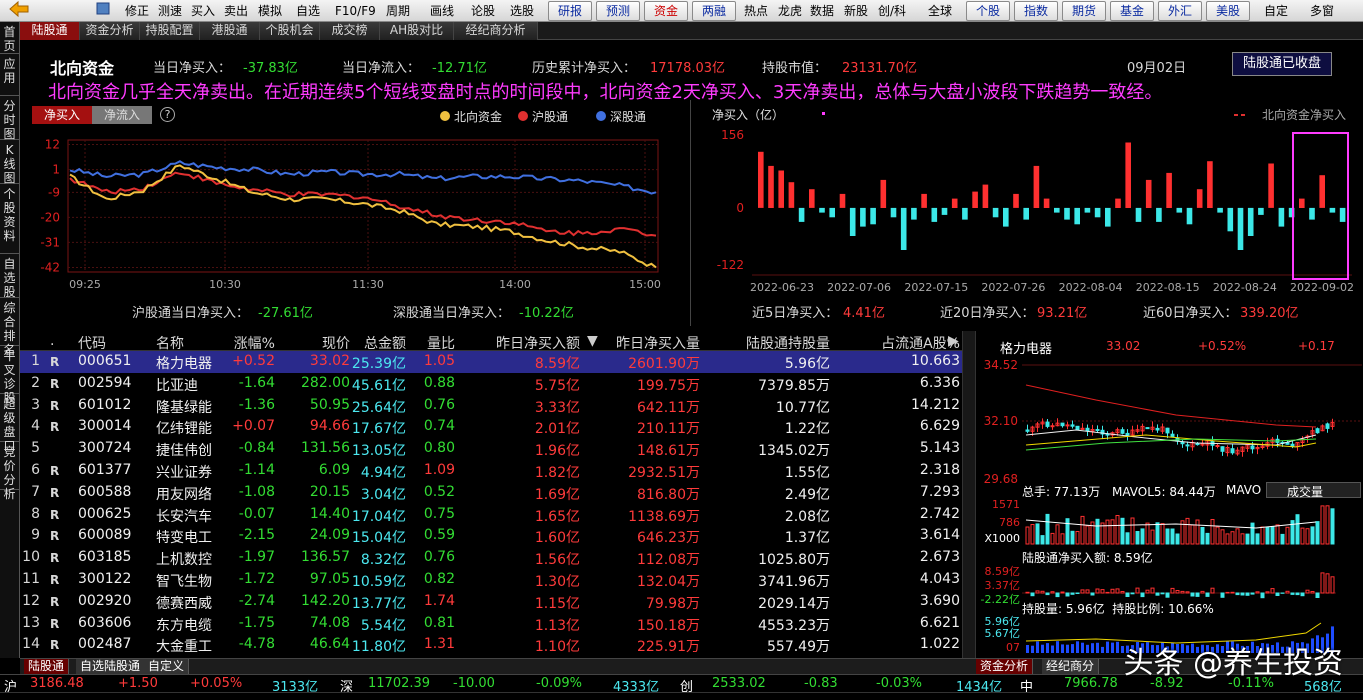  What do you see at coordinates (398, 11) in the screenshot?
I see `toolbar-btn-7: 周期` at bounding box center [398, 11].